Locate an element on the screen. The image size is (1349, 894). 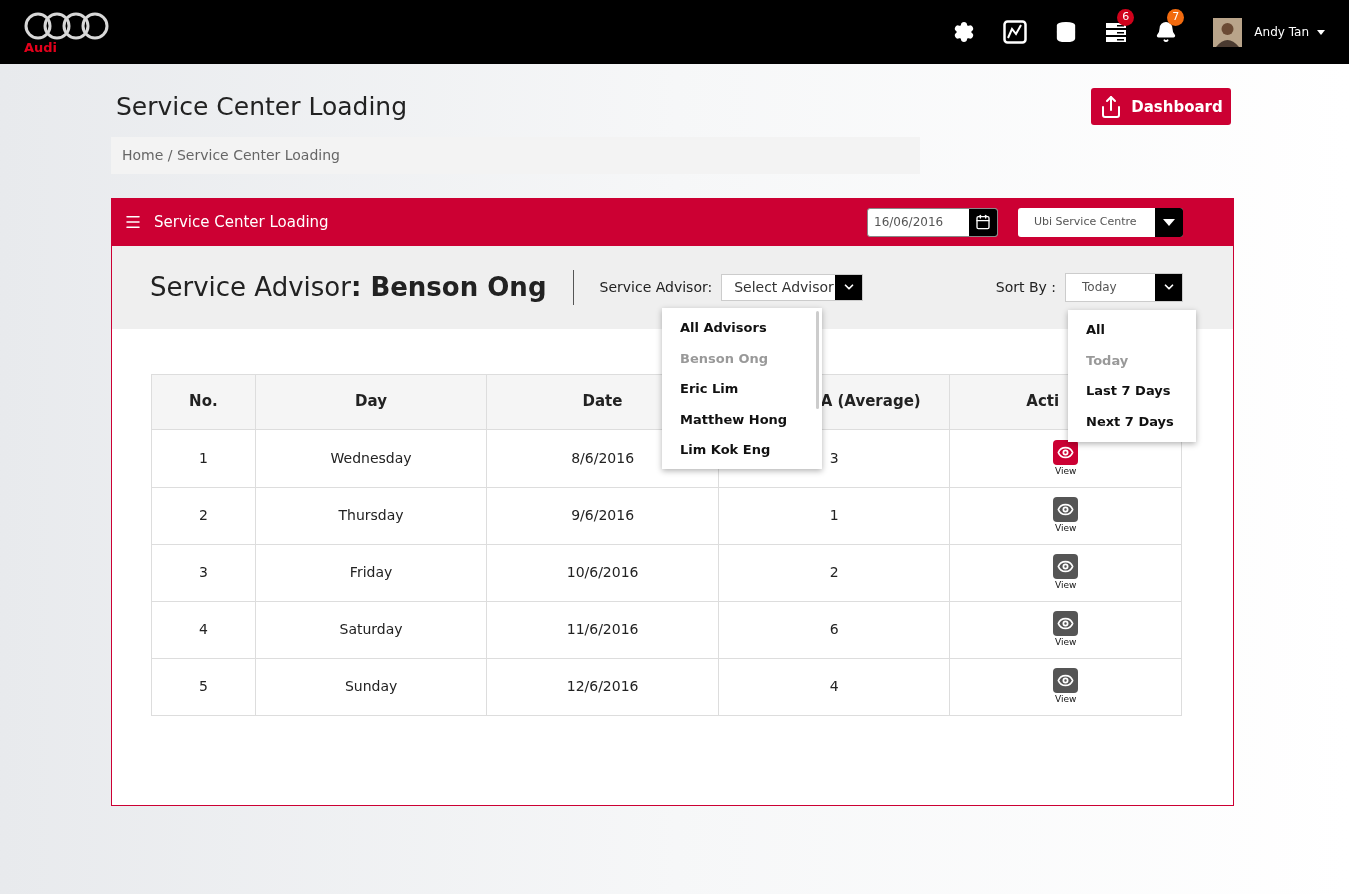
column-header: Day is located at coordinates (370, 401).